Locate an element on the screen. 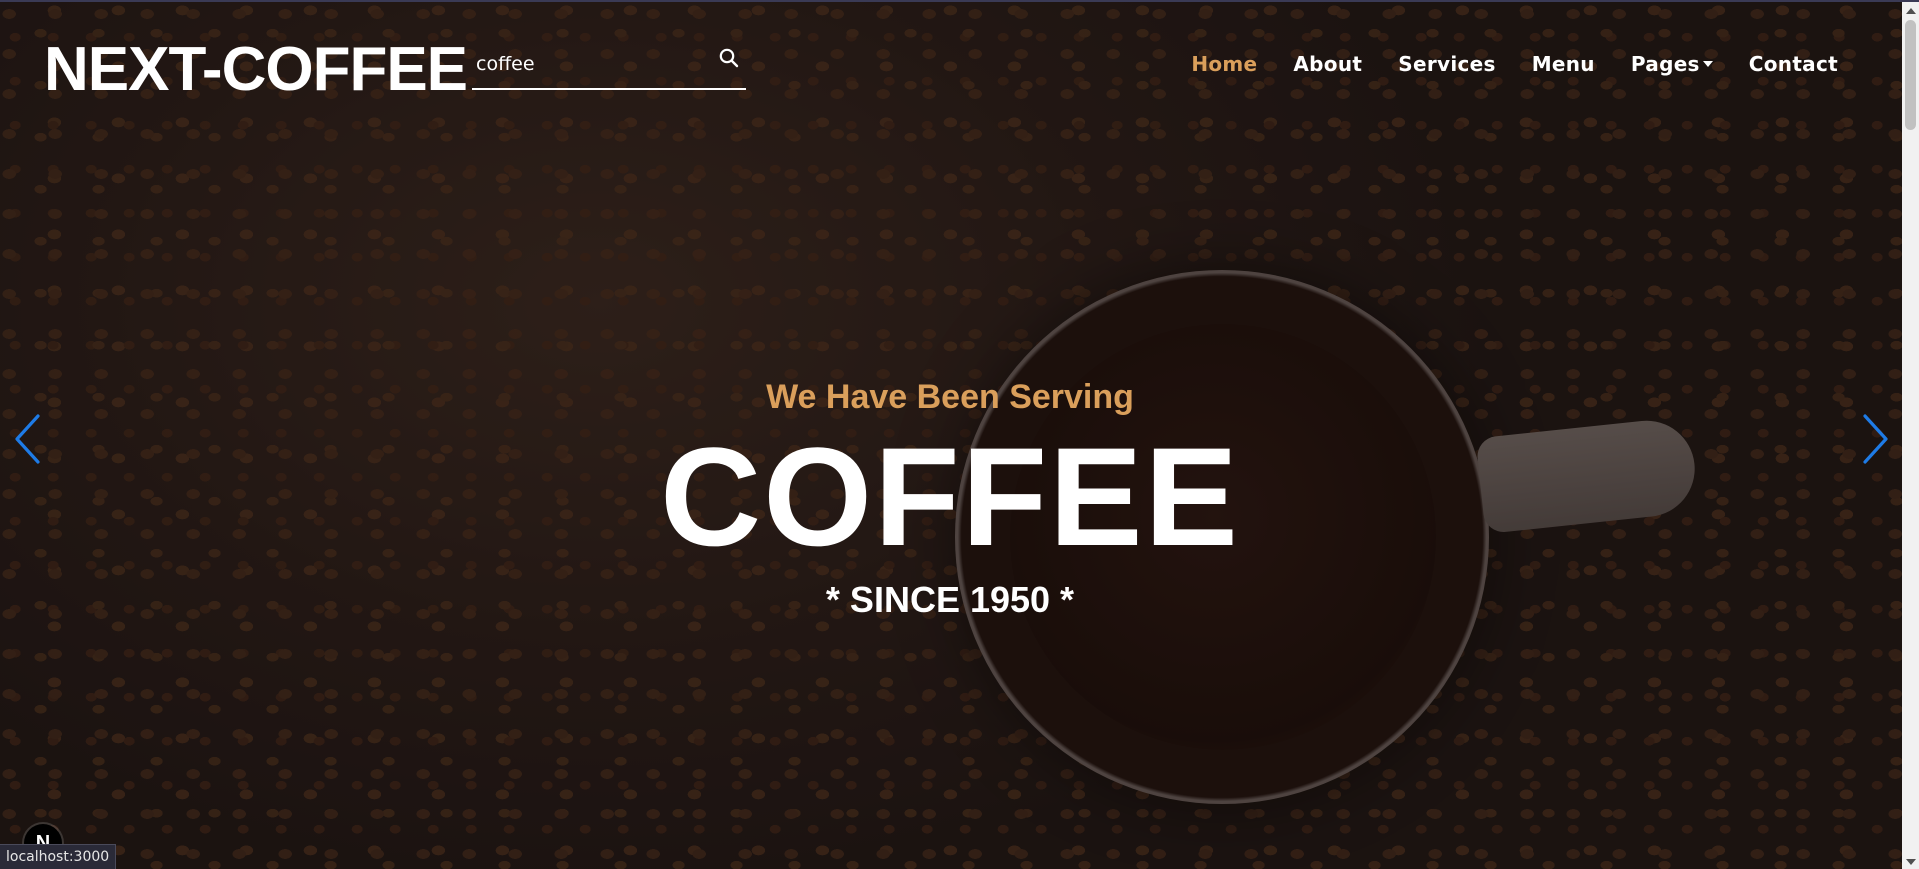  nav-item-services: Services is located at coordinates (1446, 64).